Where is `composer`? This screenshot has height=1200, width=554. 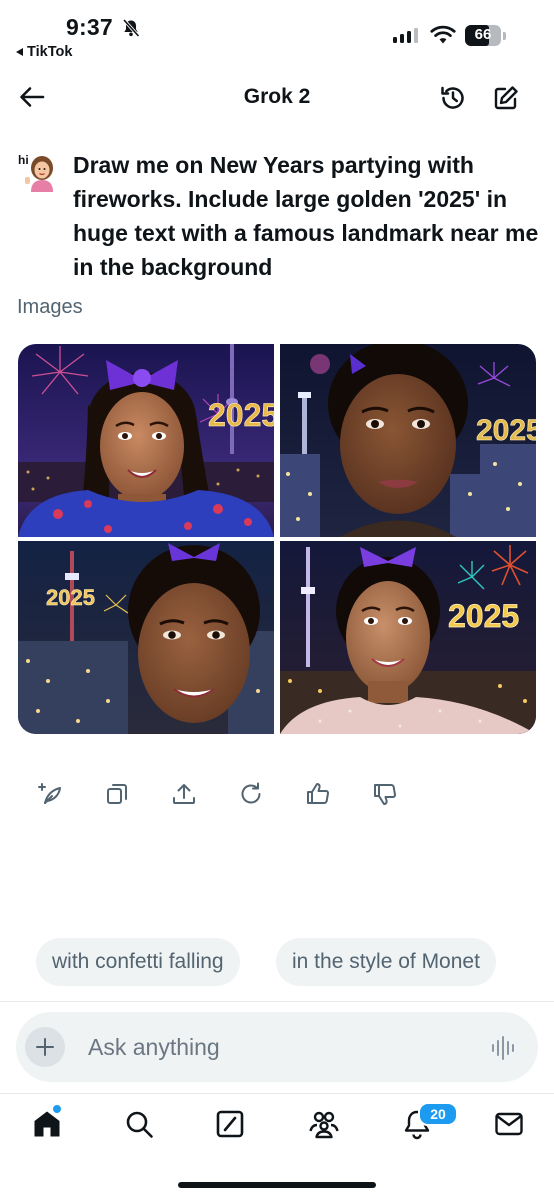
composer is located at coordinates (277, 1047).